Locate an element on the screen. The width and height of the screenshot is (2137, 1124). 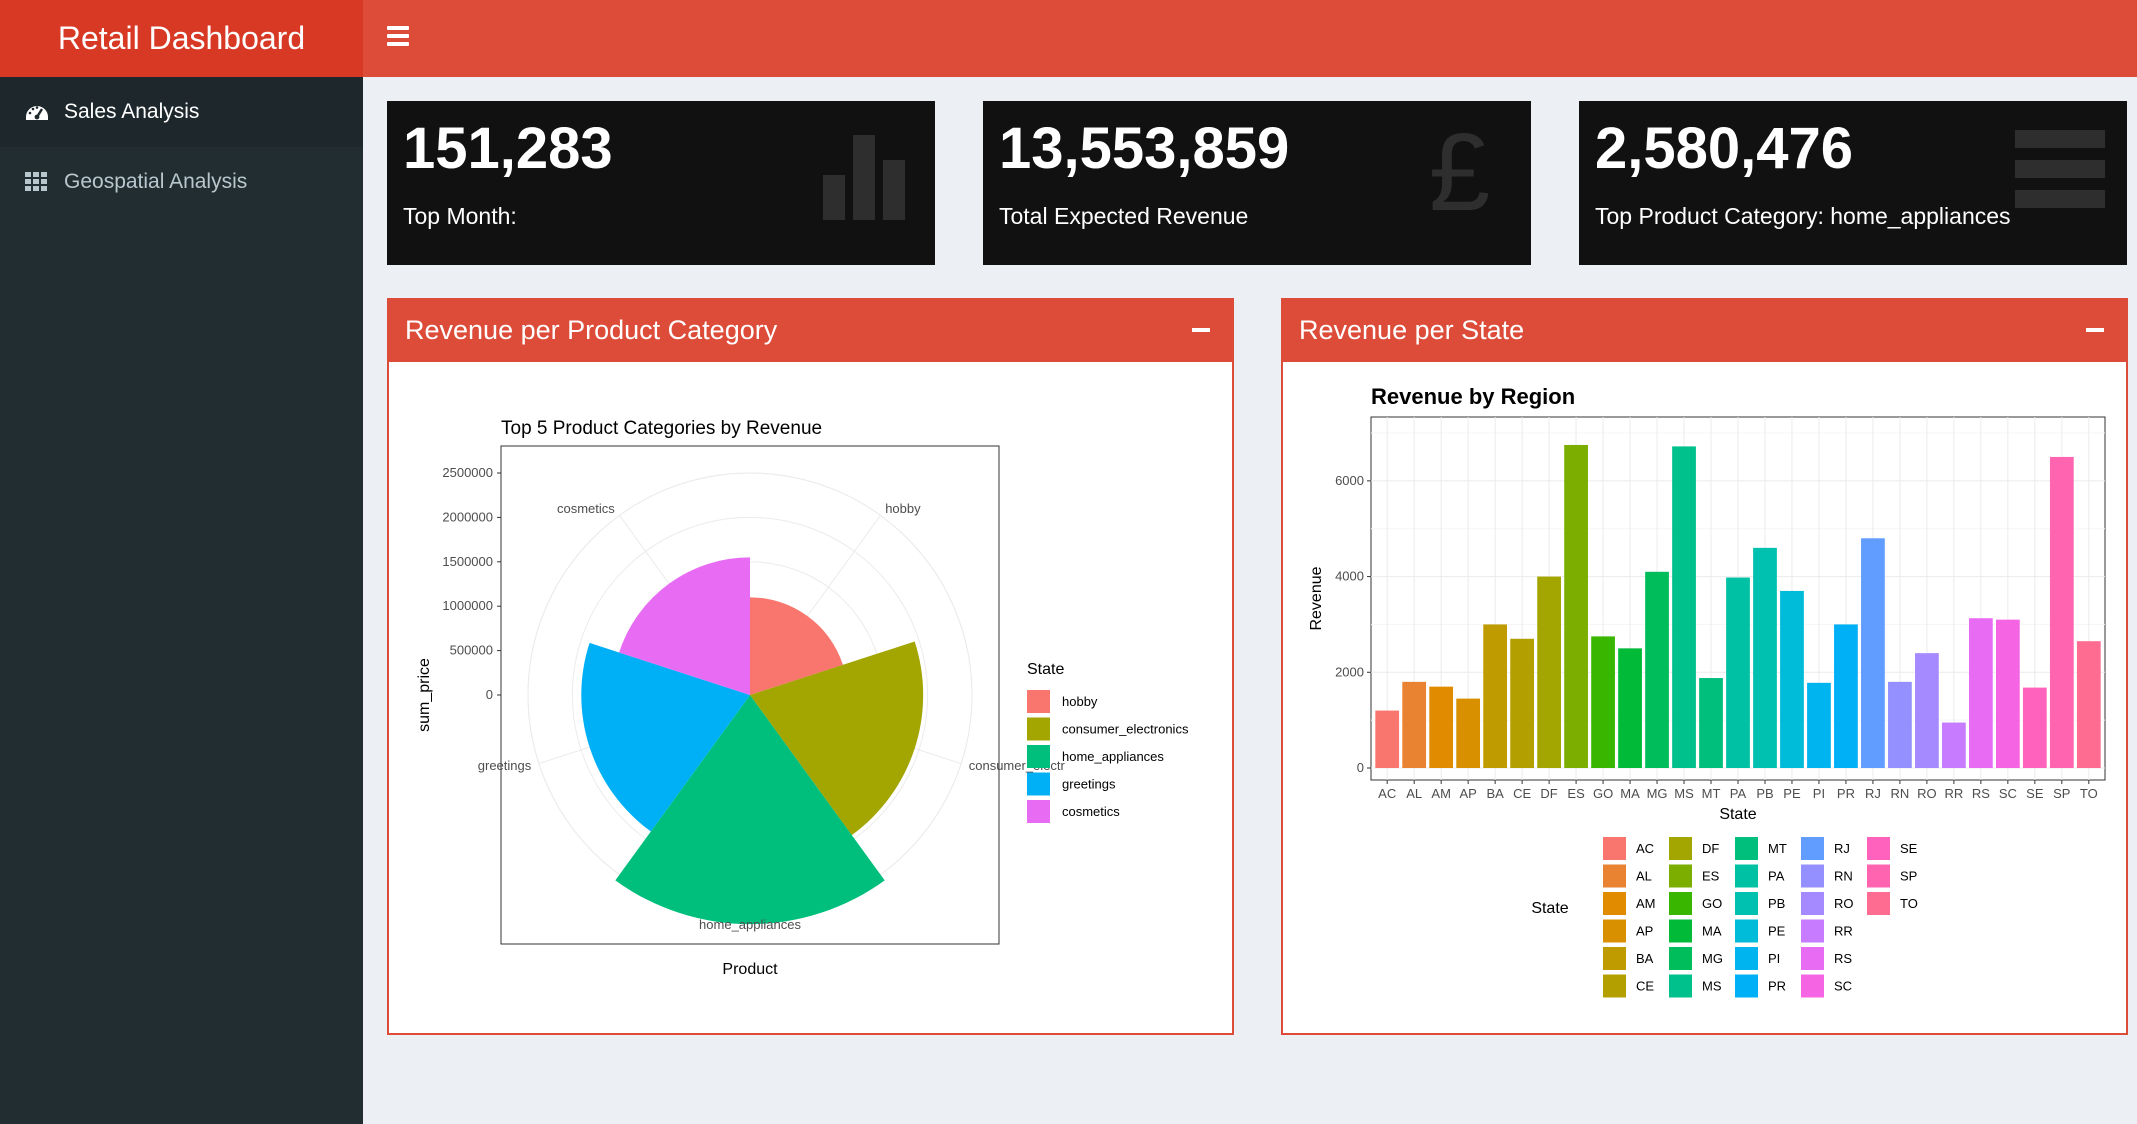
app-logo: Retail Dashboard is located at coordinates (181, 38).